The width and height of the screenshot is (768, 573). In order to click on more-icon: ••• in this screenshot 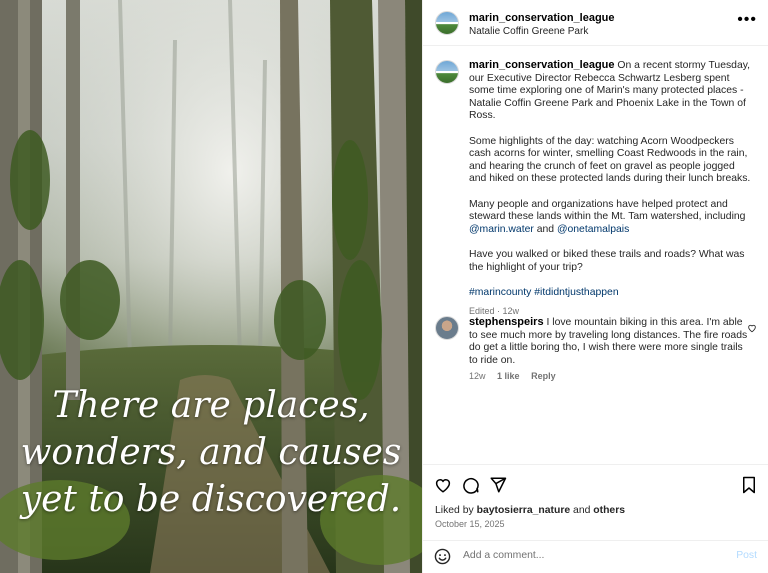, I will do `click(747, 20)`.